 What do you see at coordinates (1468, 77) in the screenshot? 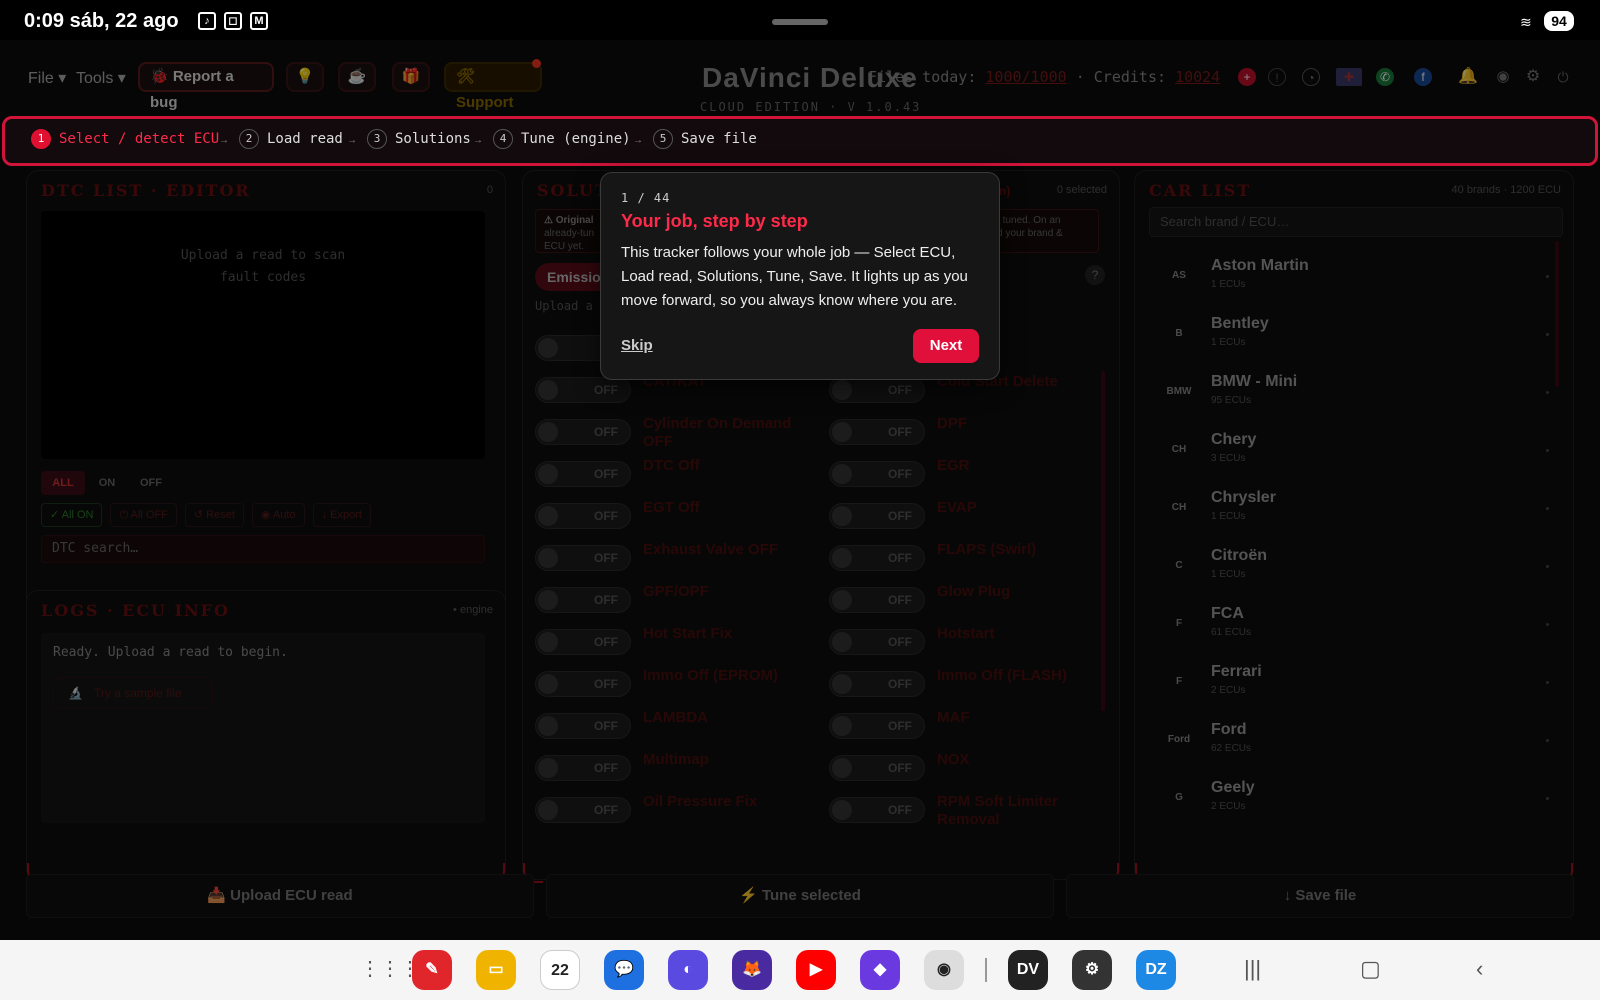
I see `bell-icon: 🔔` at bounding box center [1468, 77].